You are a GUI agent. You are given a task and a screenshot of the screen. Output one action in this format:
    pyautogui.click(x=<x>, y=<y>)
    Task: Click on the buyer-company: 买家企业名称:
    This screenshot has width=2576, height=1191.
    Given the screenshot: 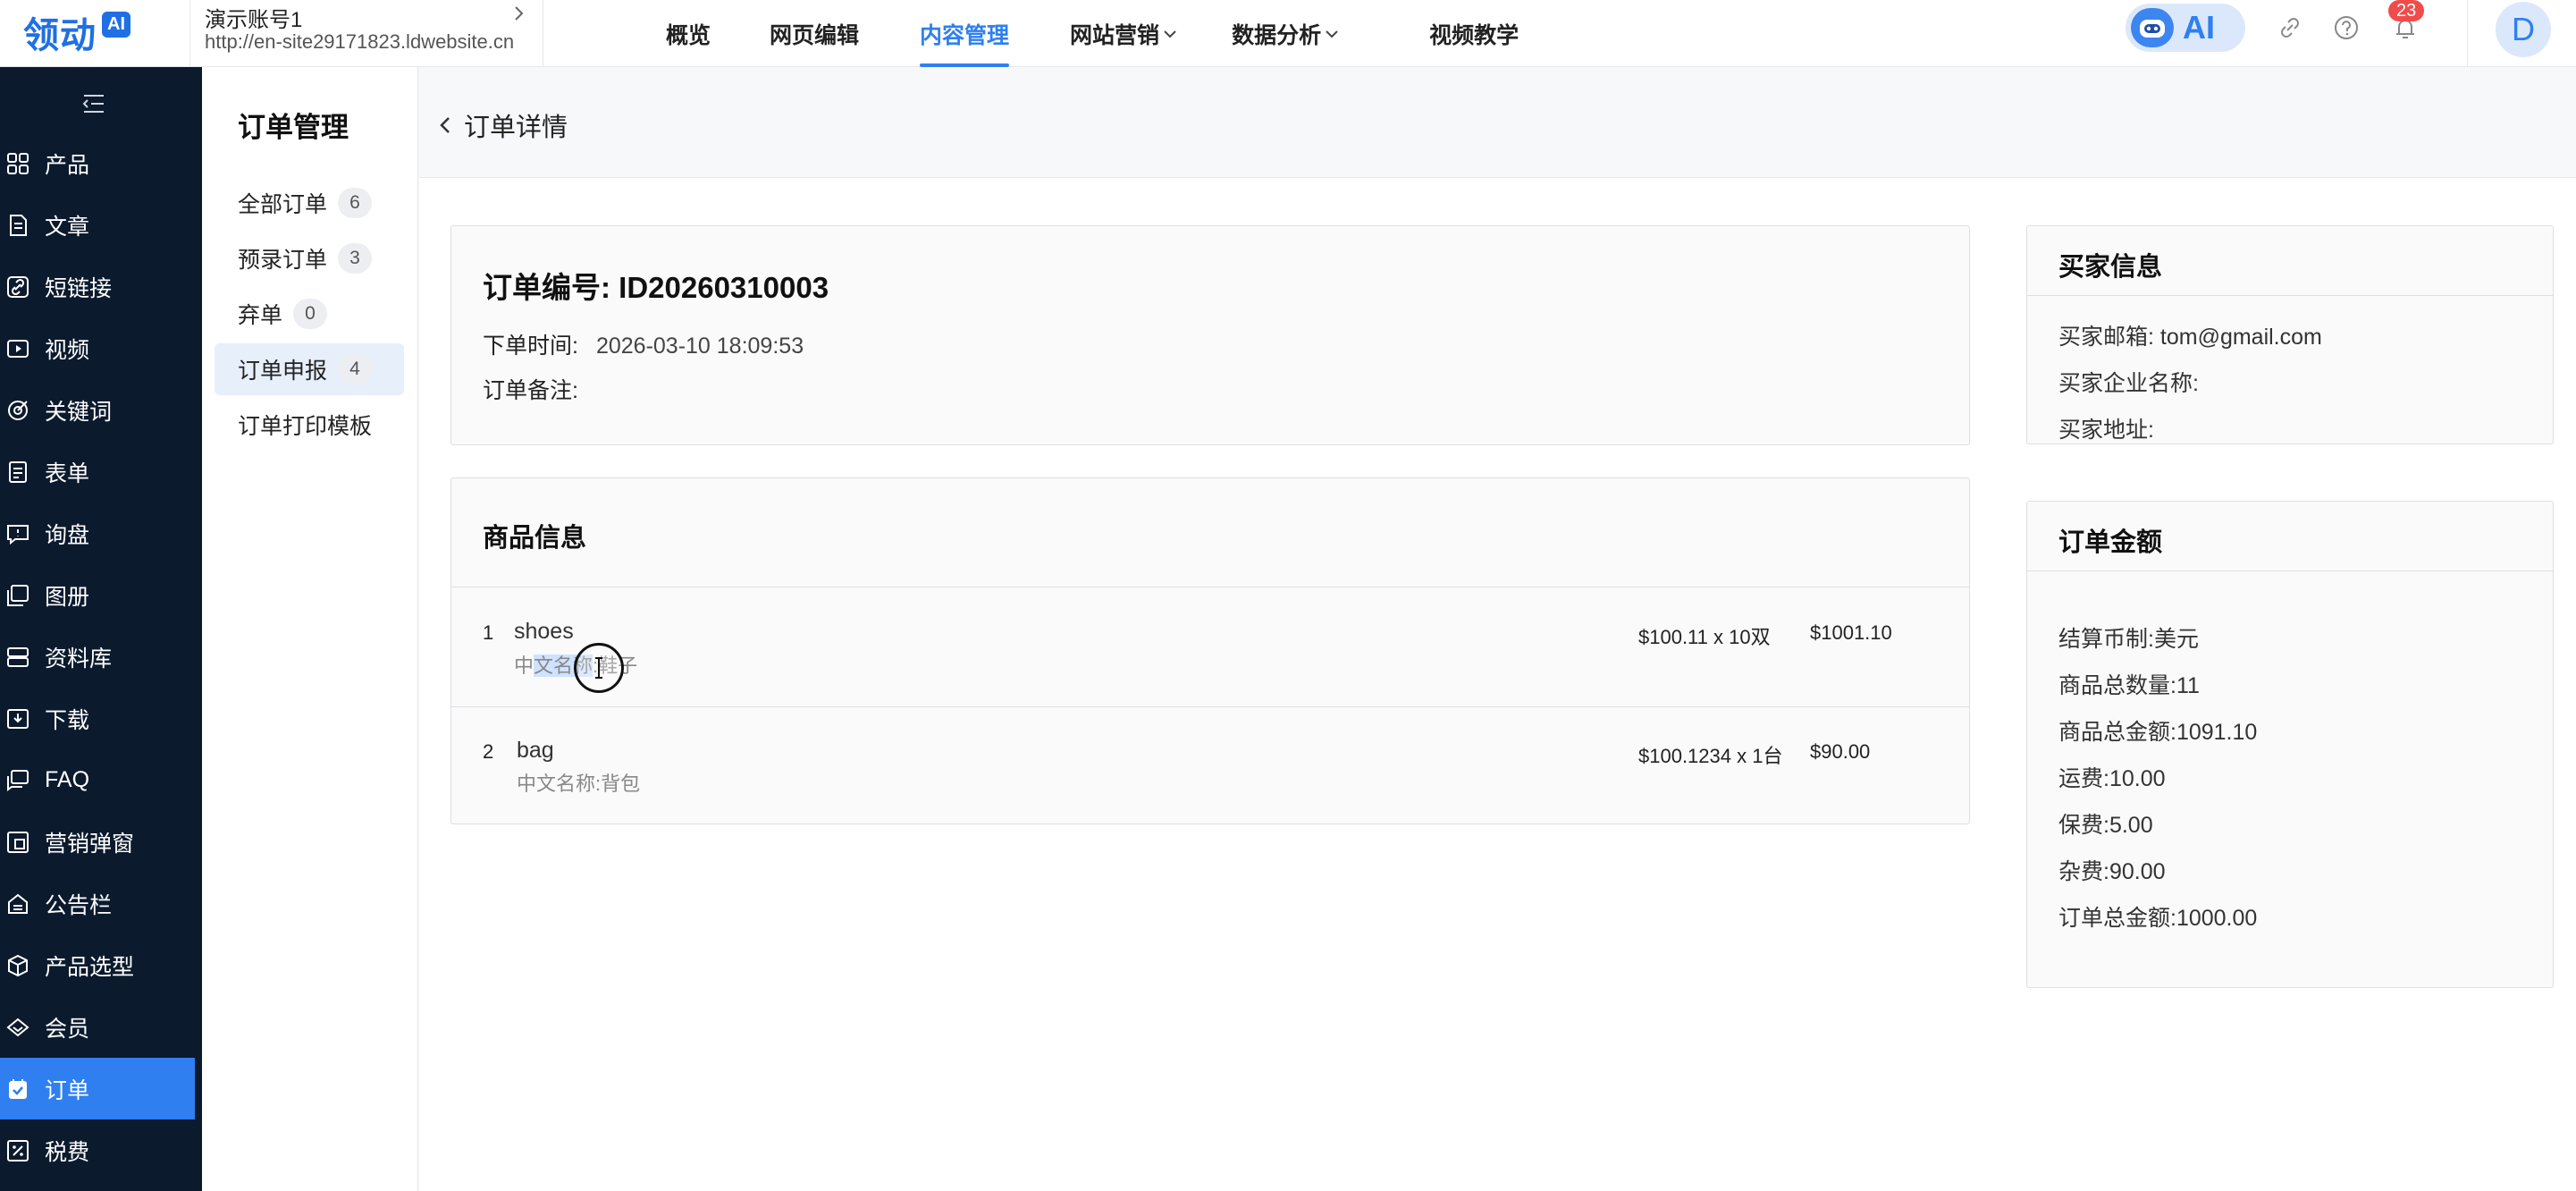 What is the action you would take?
    pyautogui.click(x=2129, y=383)
    